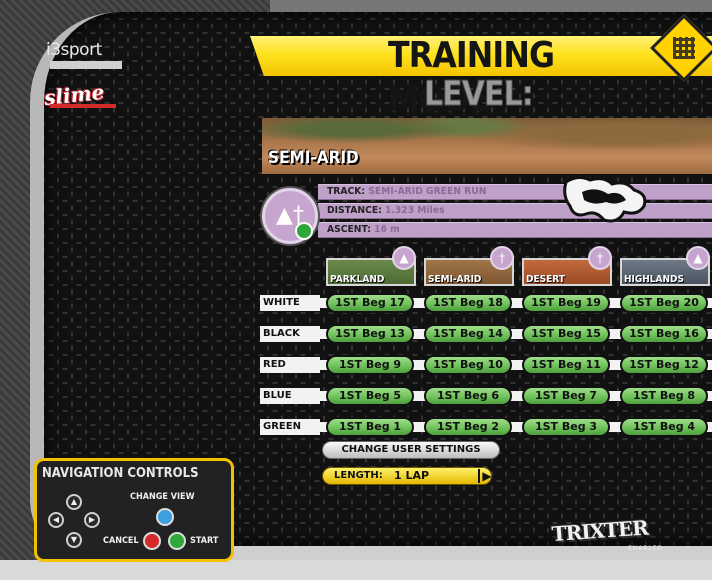  Describe the element at coordinates (545, 279) in the screenshot. I see `column-label: DESERT` at that location.